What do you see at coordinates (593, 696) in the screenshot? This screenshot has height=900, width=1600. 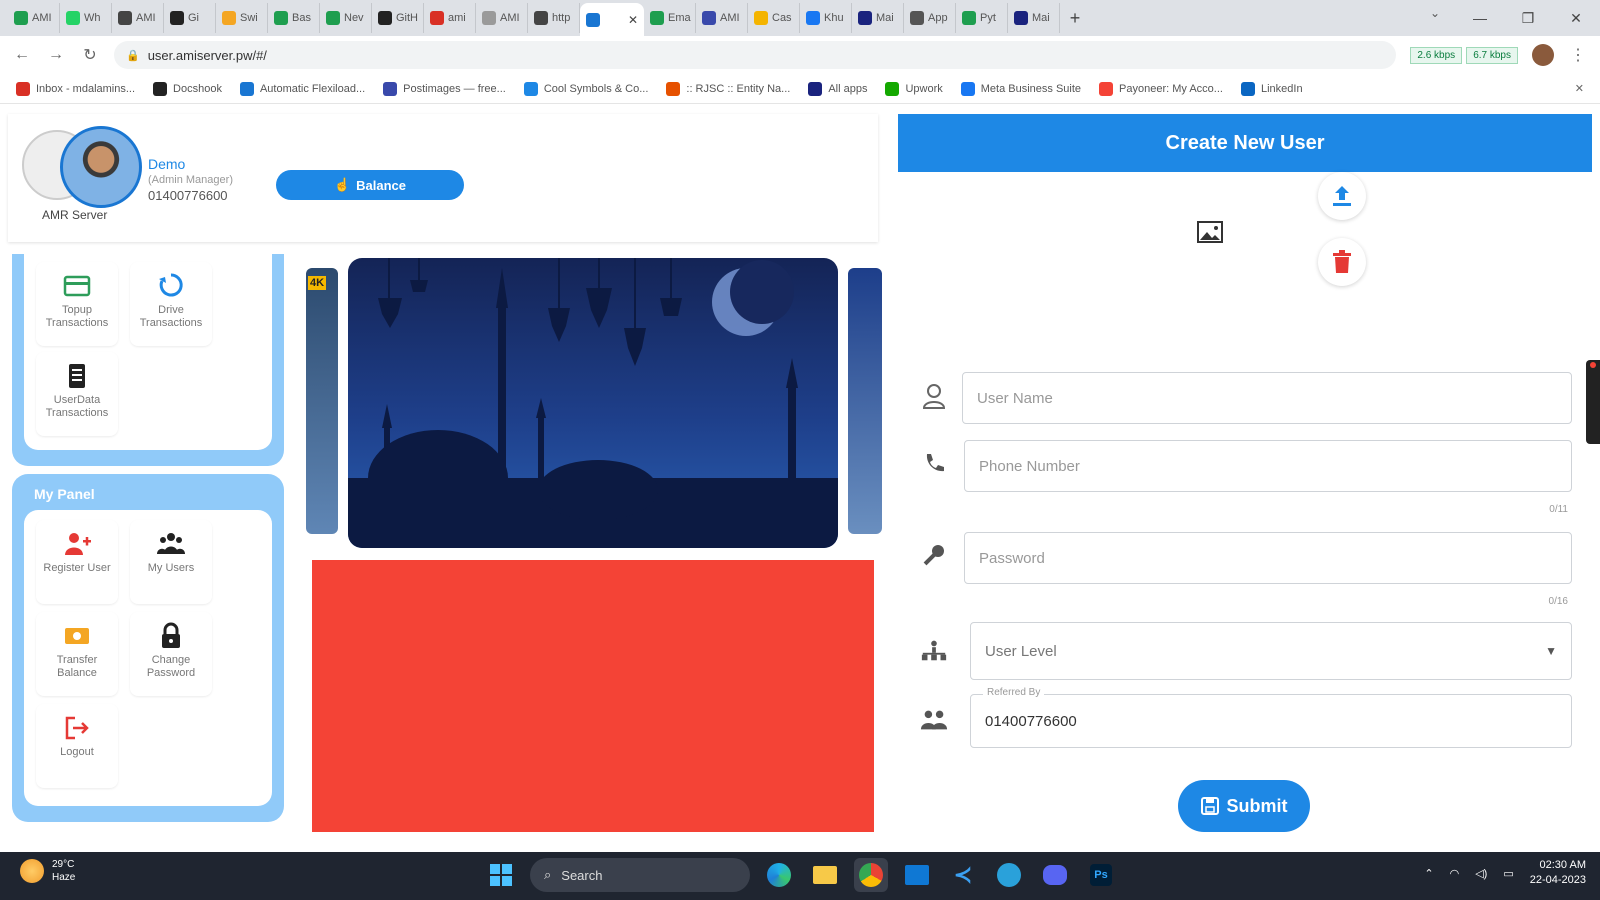 I see `promo-banner` at bounding box center [593, 696].